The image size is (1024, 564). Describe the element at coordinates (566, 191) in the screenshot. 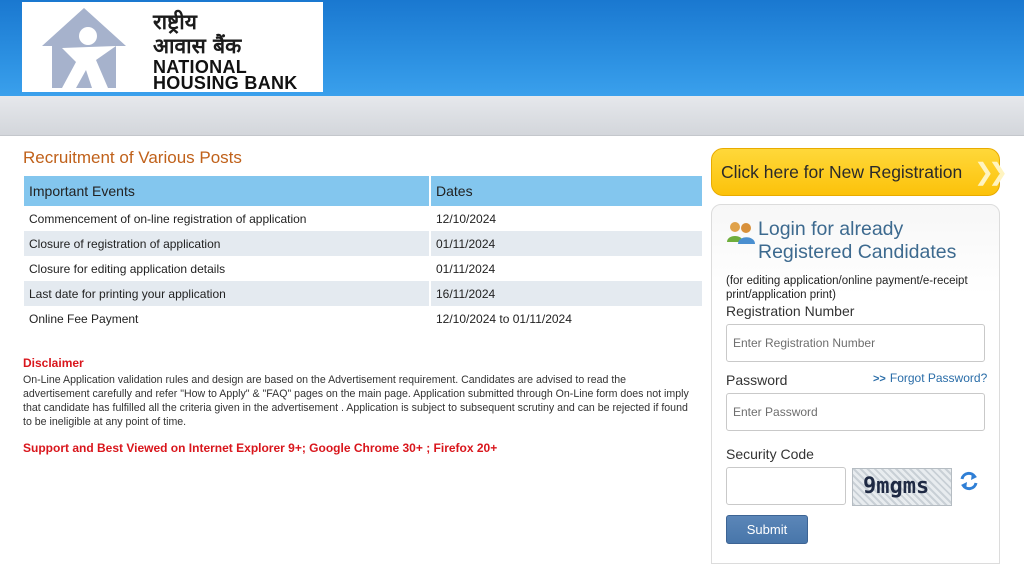

I see `column-header-dates: Dates` at that location.